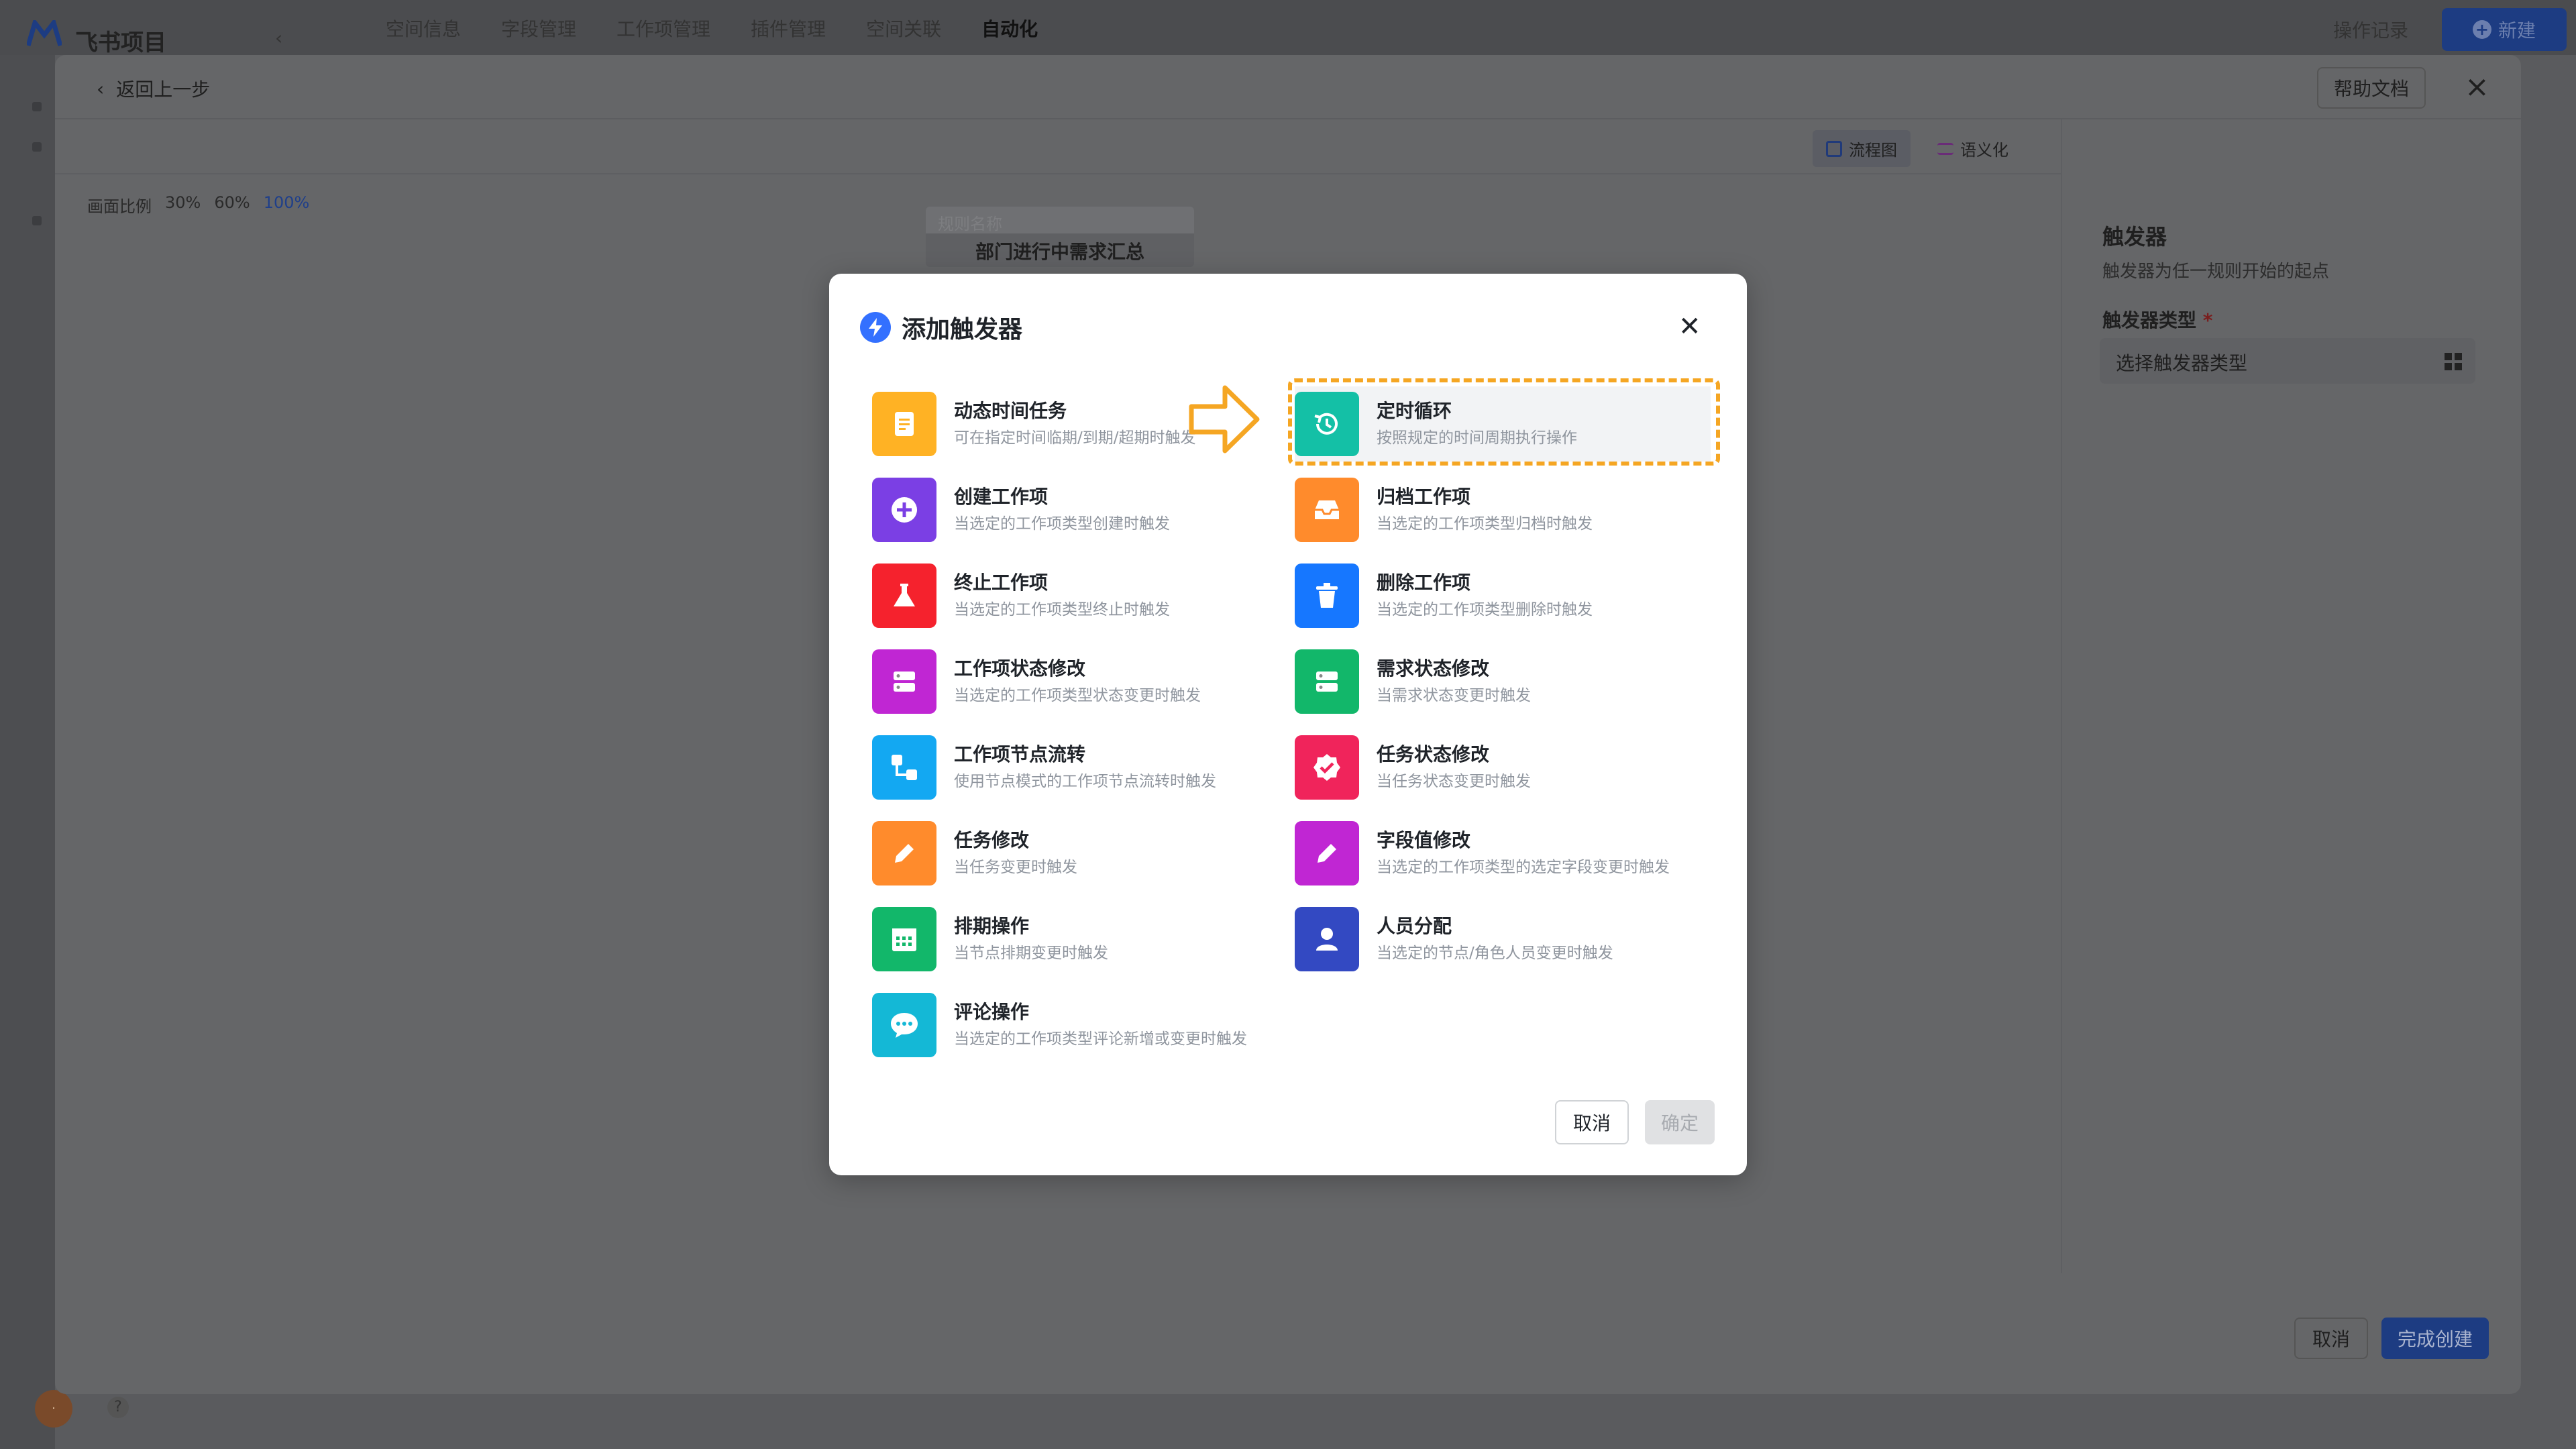 Image resolution: width=2576 pixels, height=1449 pixels. What do you see at coordinates (1059, 252) in the screenshot?
I see `rule-node-title: 部门进行中需求汇总` at bounding box center [1059, 252].